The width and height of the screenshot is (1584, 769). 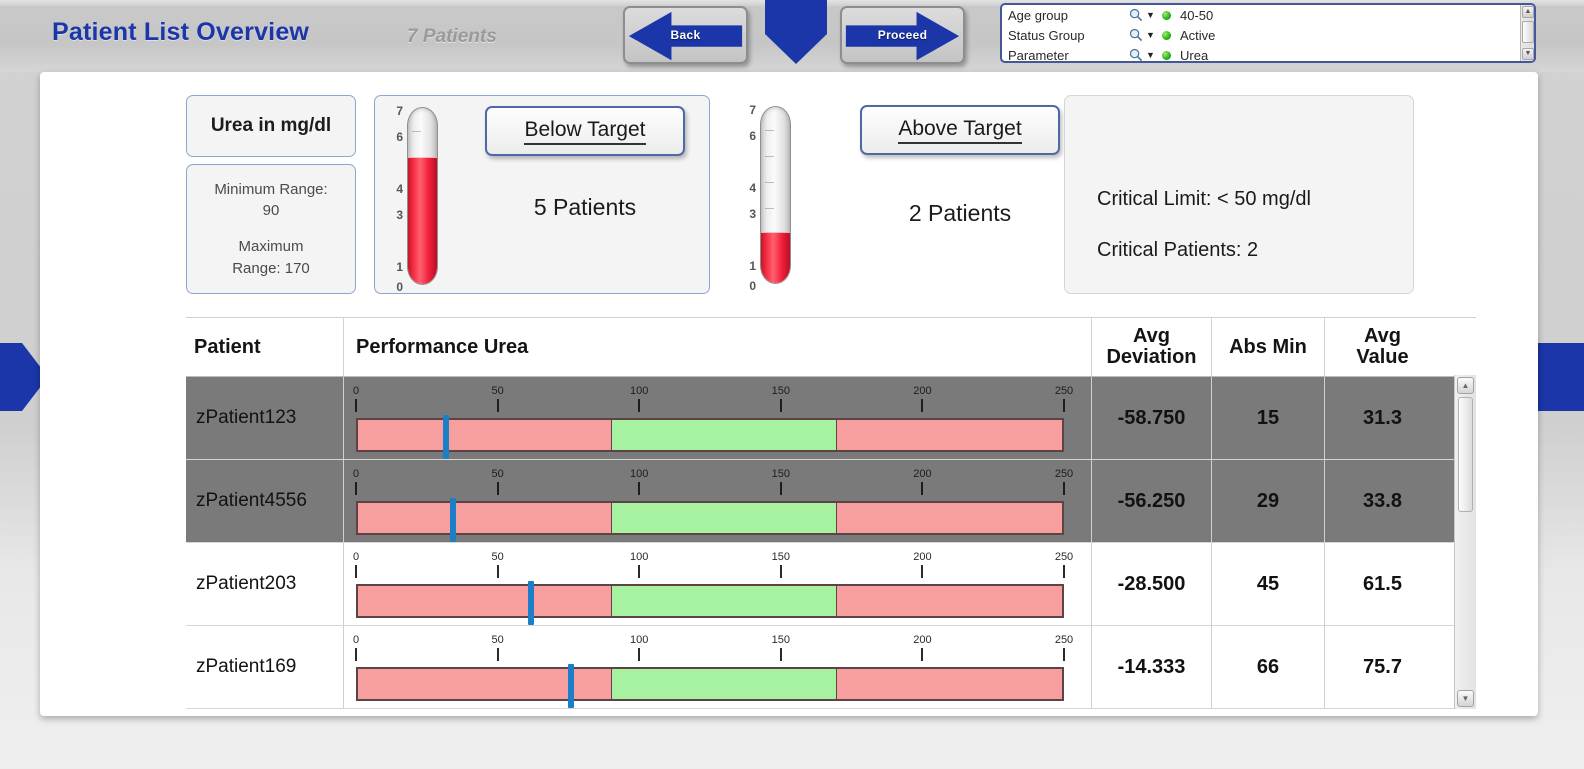 What do you see at coordinates (820, 418) in the screenshot?
I see `table-row: zPatient123 0 50 100 150 200 250 -58.750 15 31.3` at bounding box center [820, 418].